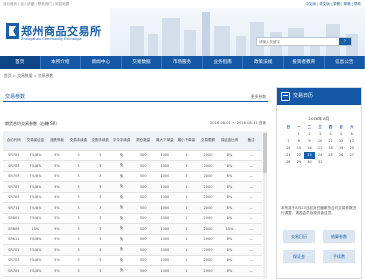 Image resolution: width=365 pixels, height=279 pixels. What do you see at coordinates (132, 218) in the screenshot?
I see `table-row: SR801 7%/8% 5% 3 3 免 500 1000 1 2000 8% —` at bounding box center [132, 218].